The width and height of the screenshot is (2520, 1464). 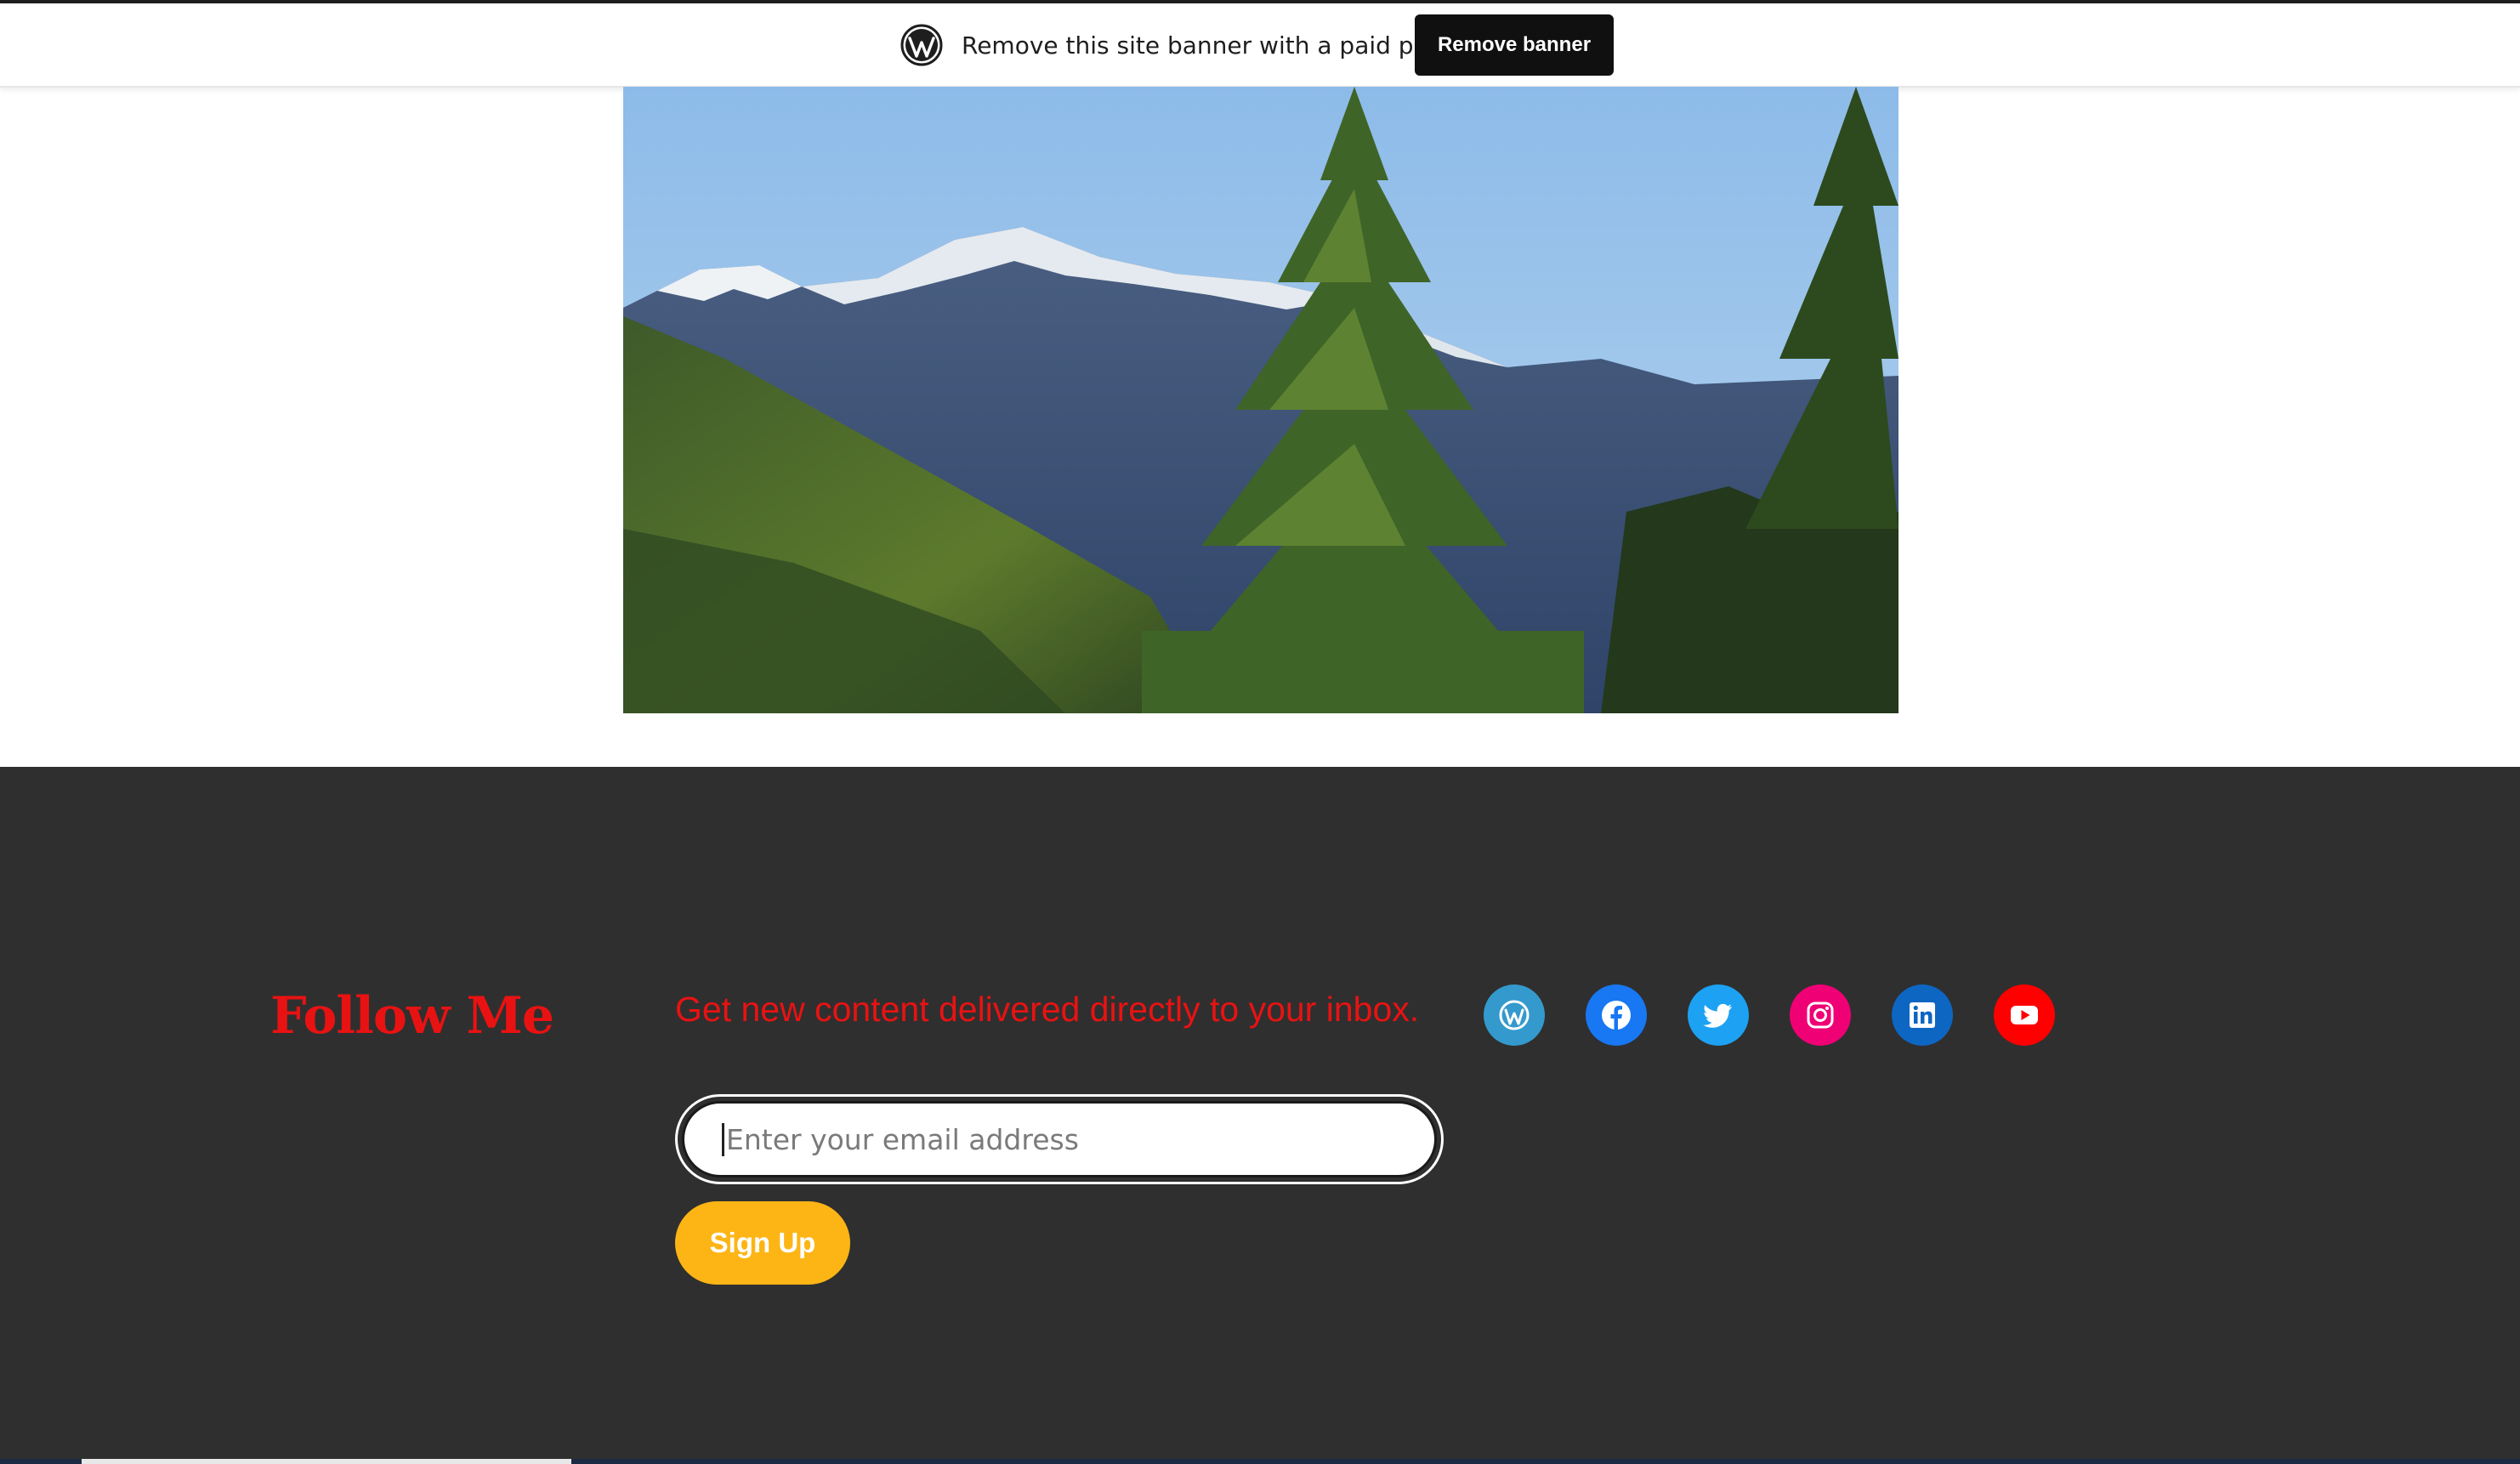 I want to click on social-link-twitter, so click(x=1718, y=1016).